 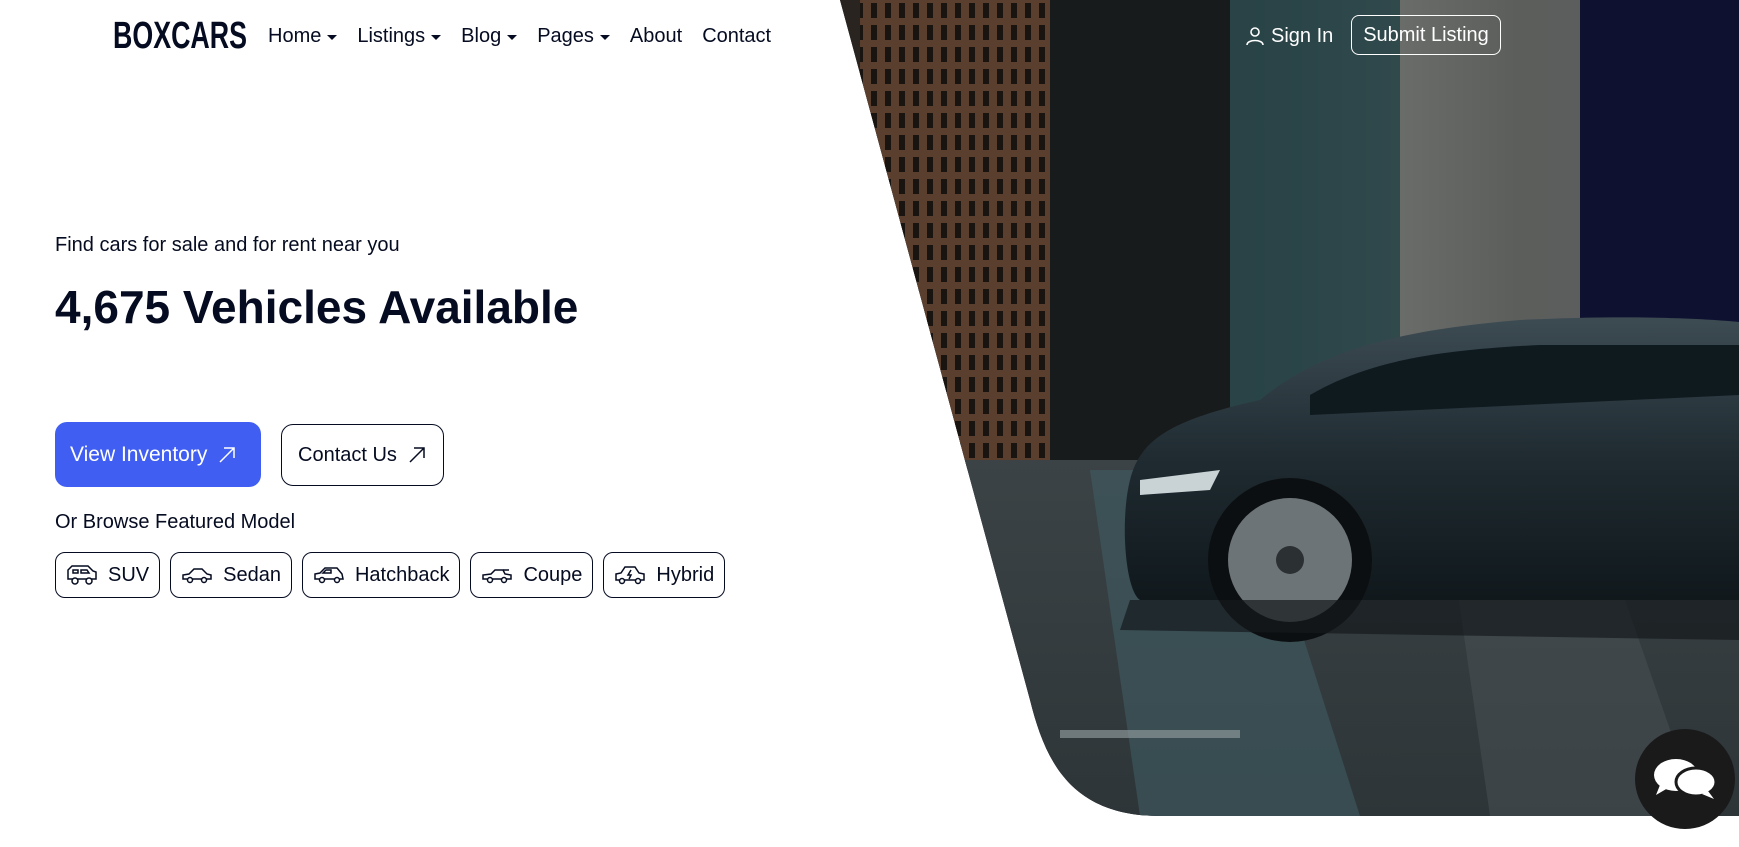 I want to click on nav-item-label: Home, so click(x=295, y=35).